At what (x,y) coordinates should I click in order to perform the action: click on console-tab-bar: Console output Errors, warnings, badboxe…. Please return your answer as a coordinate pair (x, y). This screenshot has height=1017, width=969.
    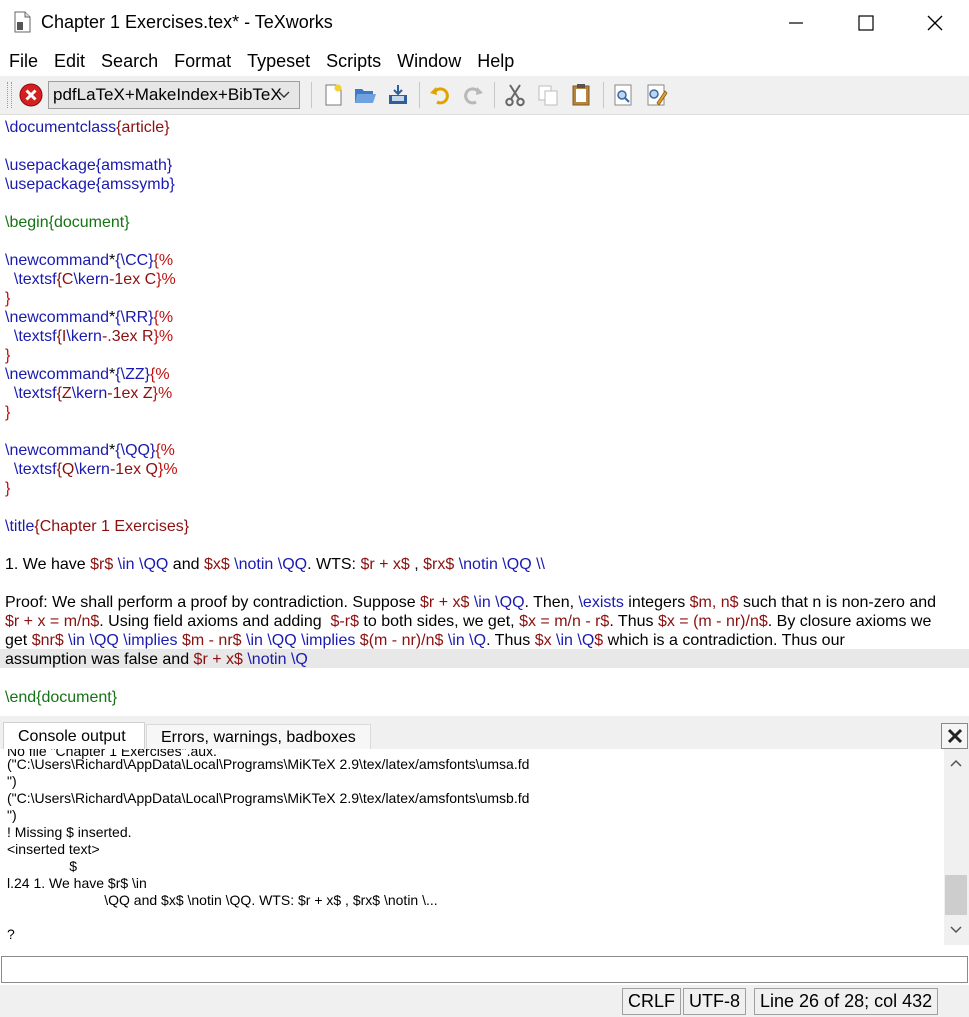
    Looking at the image, I should click on (484, 733).